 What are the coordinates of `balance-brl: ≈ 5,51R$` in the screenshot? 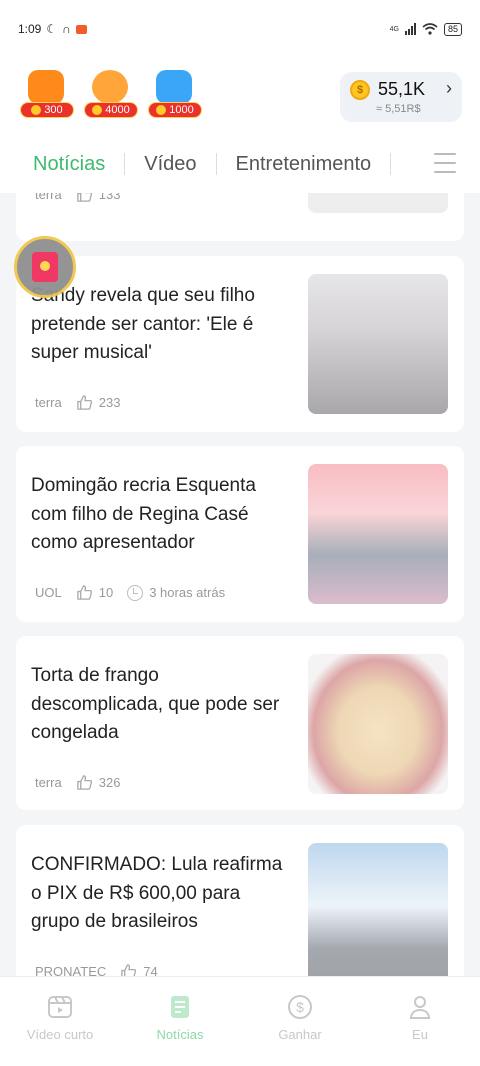 It's located at (398, 109).